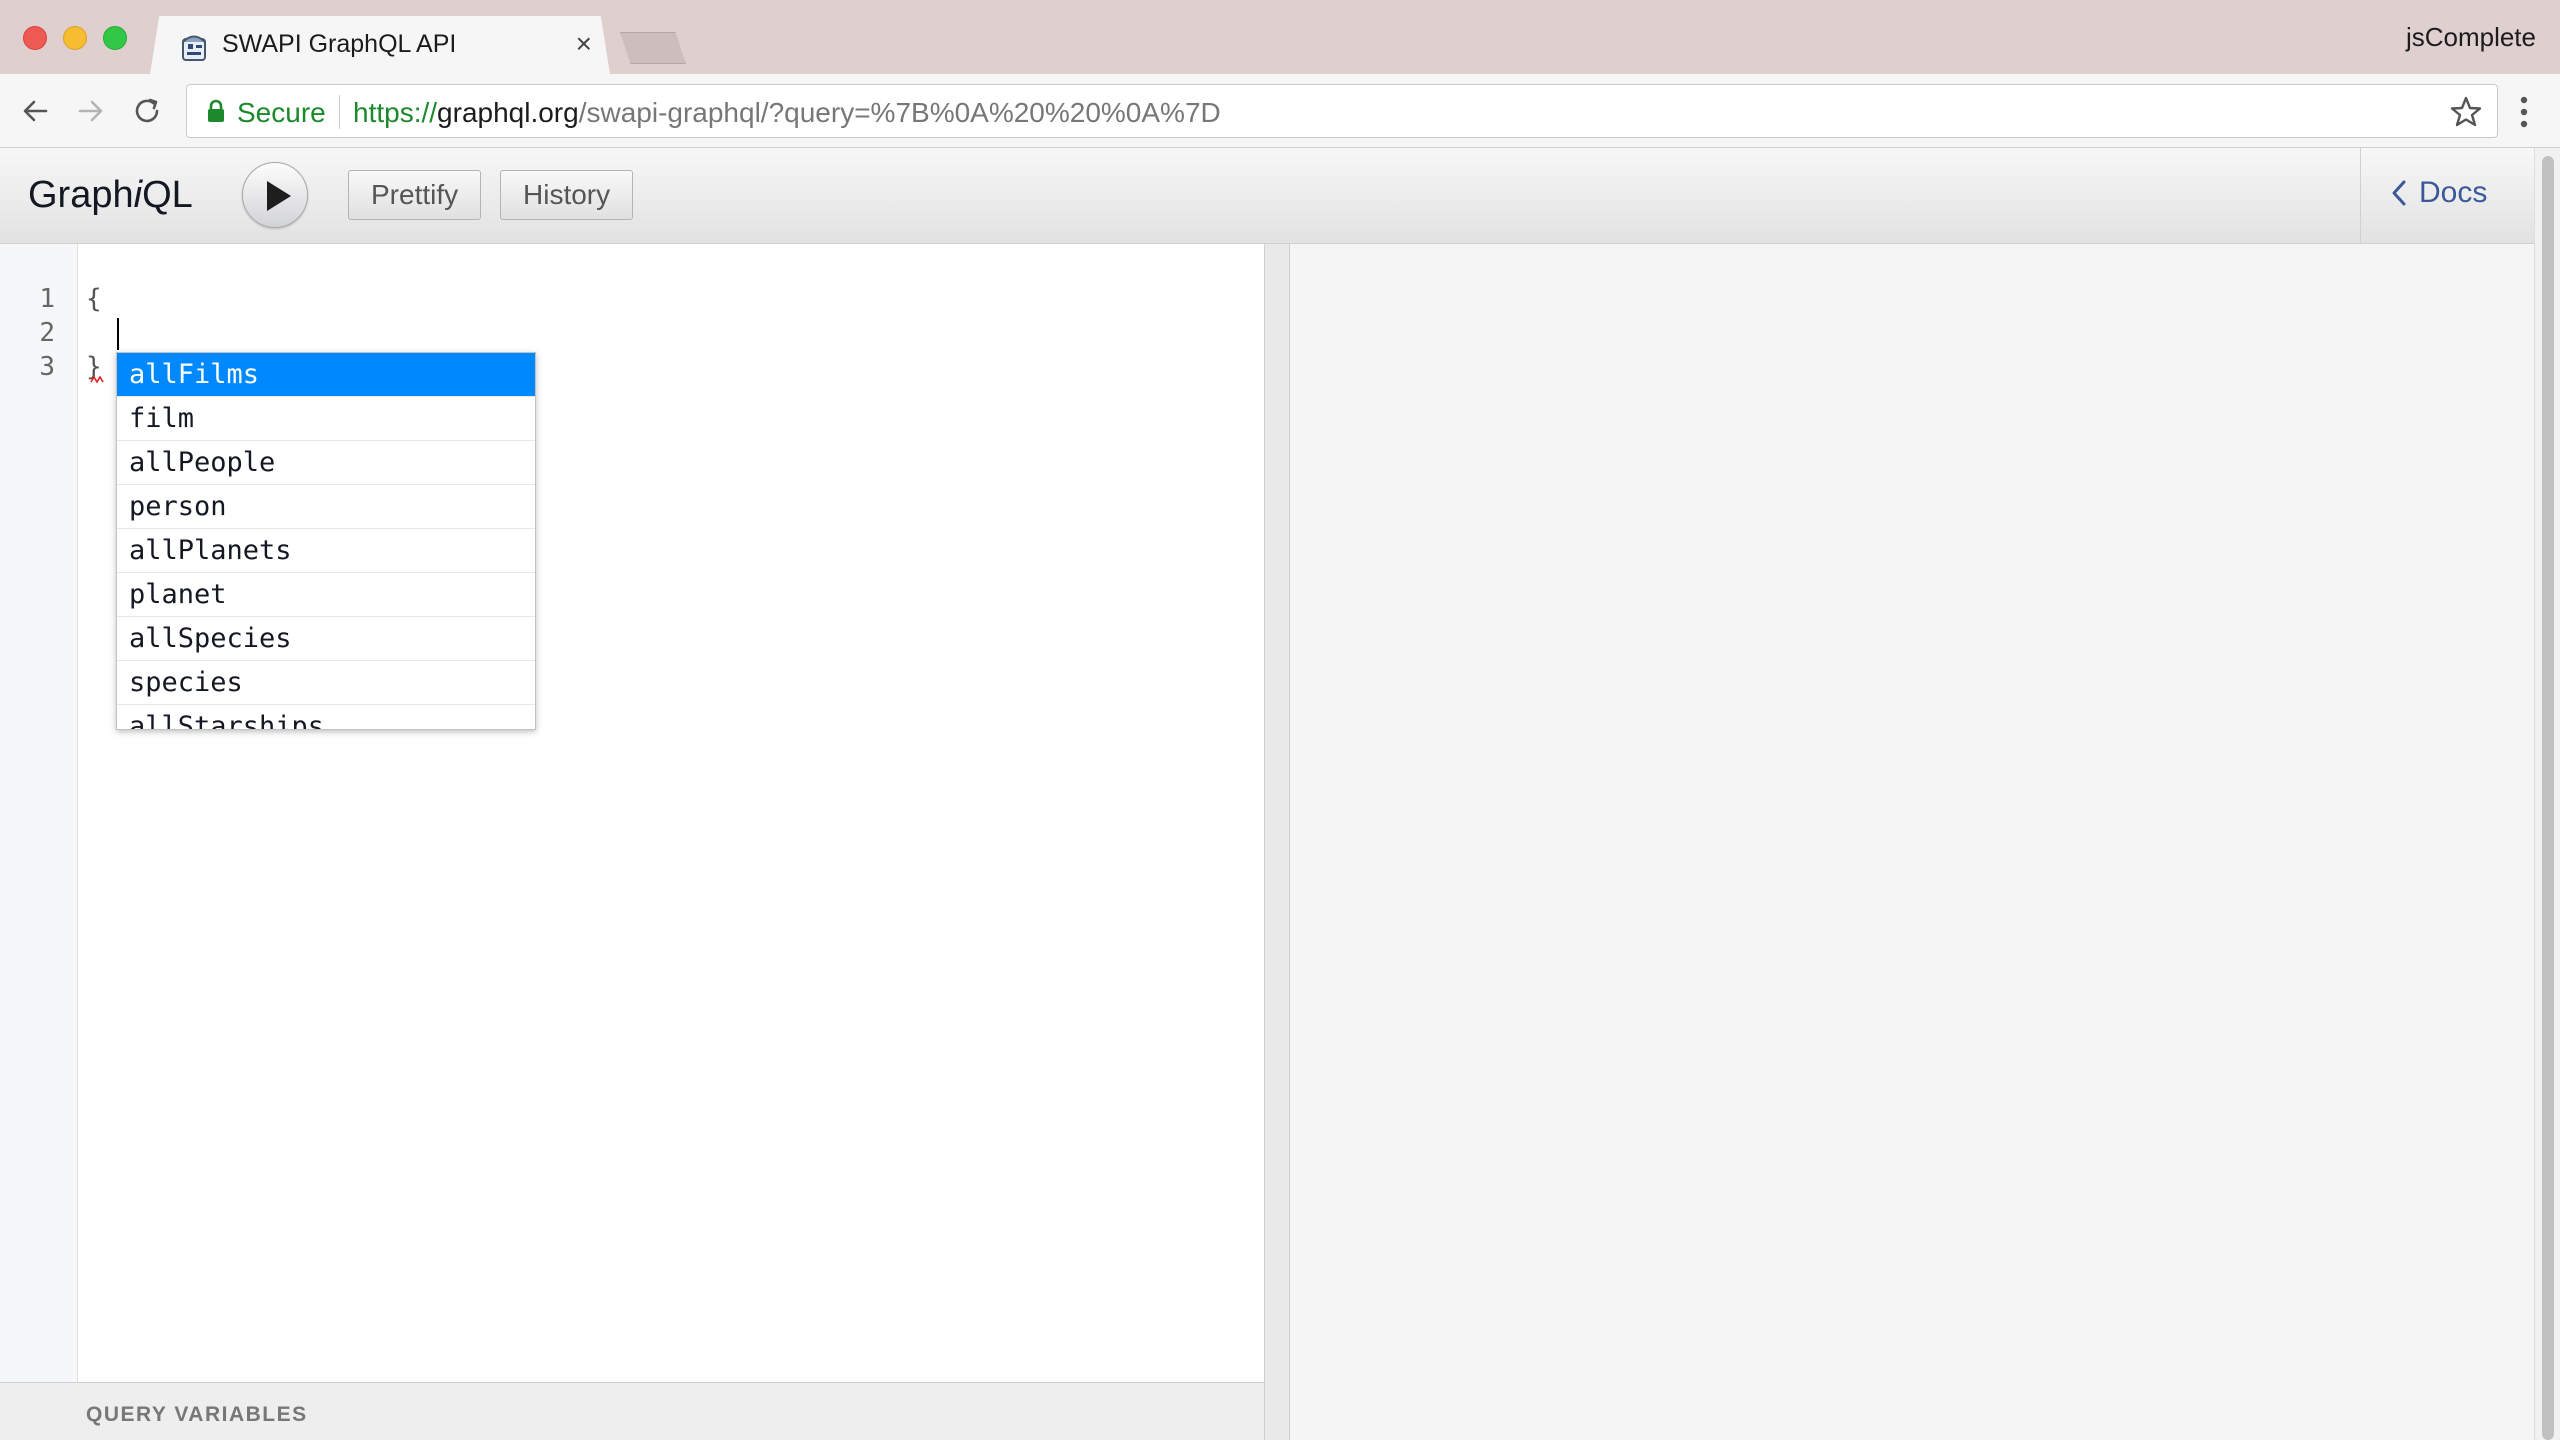  What do you see at coordinates (326, 595) in the screenshot?
I see `autocomplete-item: planet` at bounding box center [326, 595].